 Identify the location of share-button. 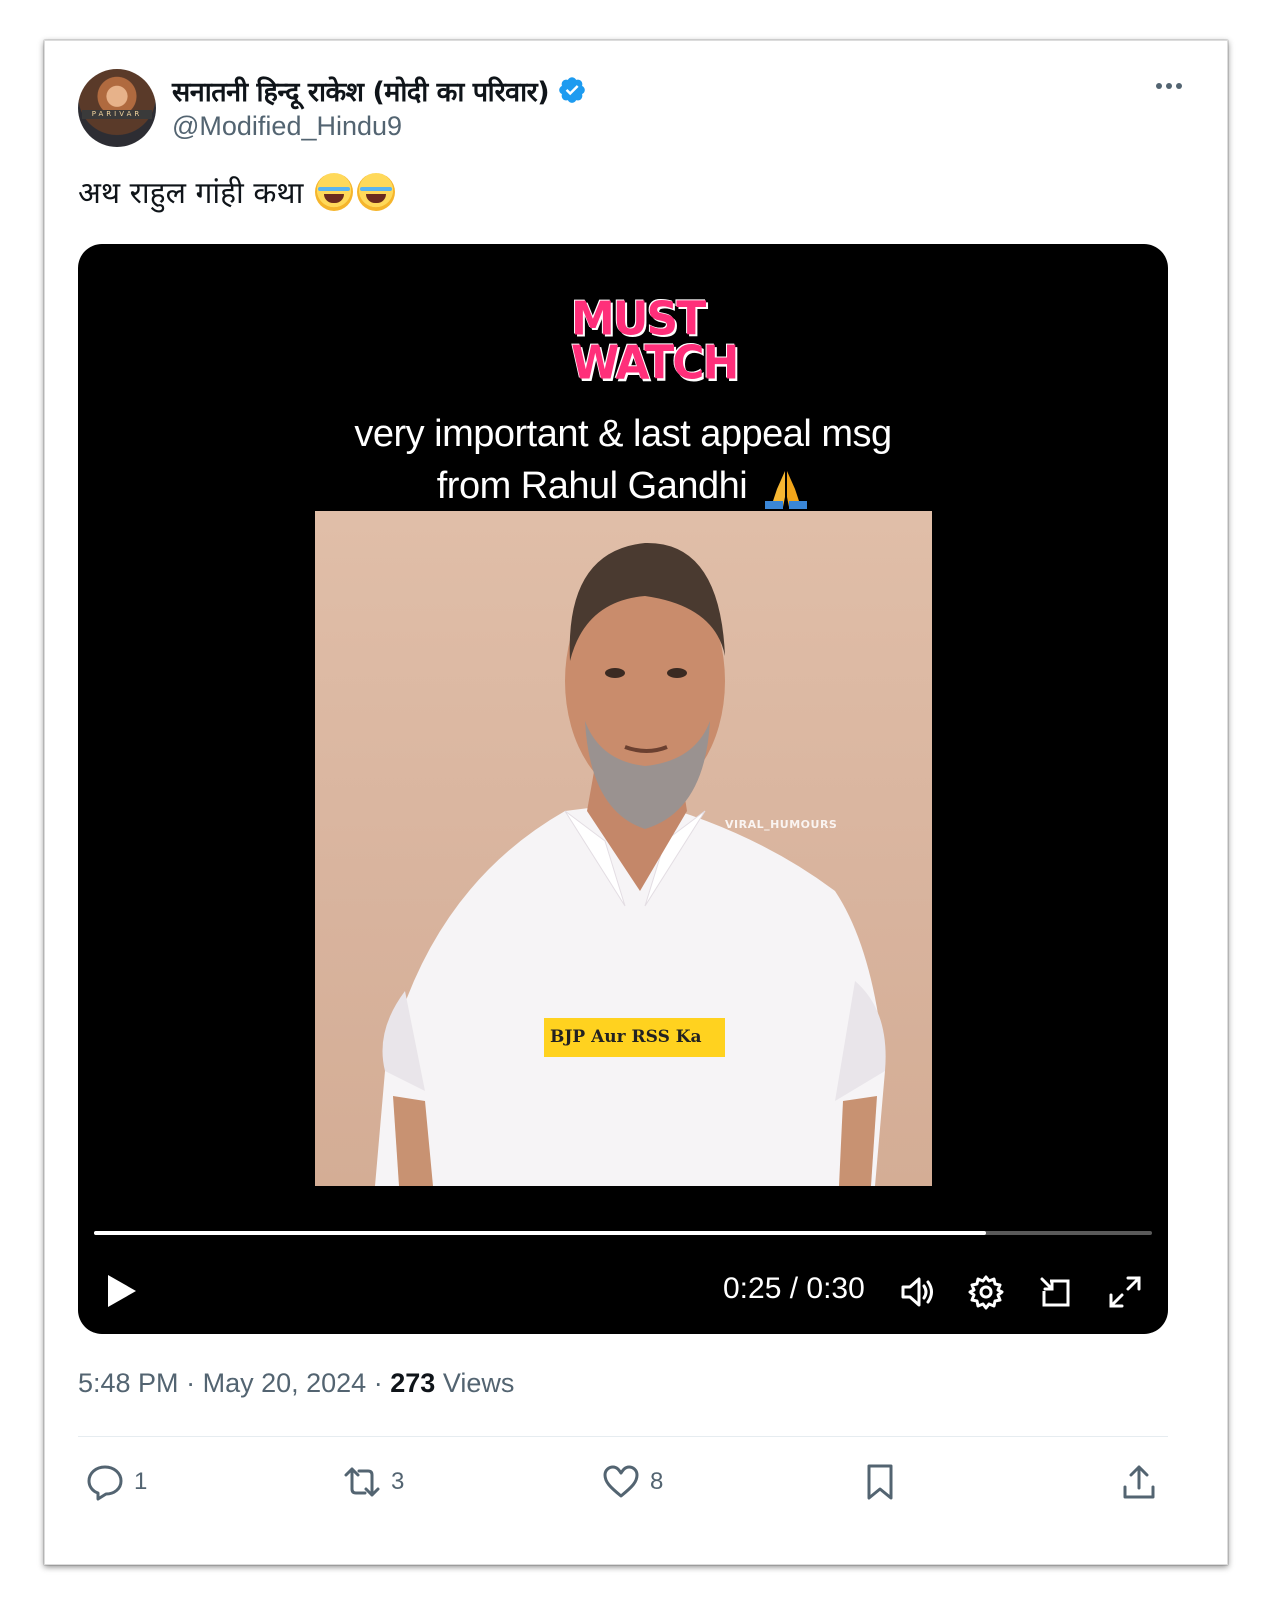
(1139, 1482).